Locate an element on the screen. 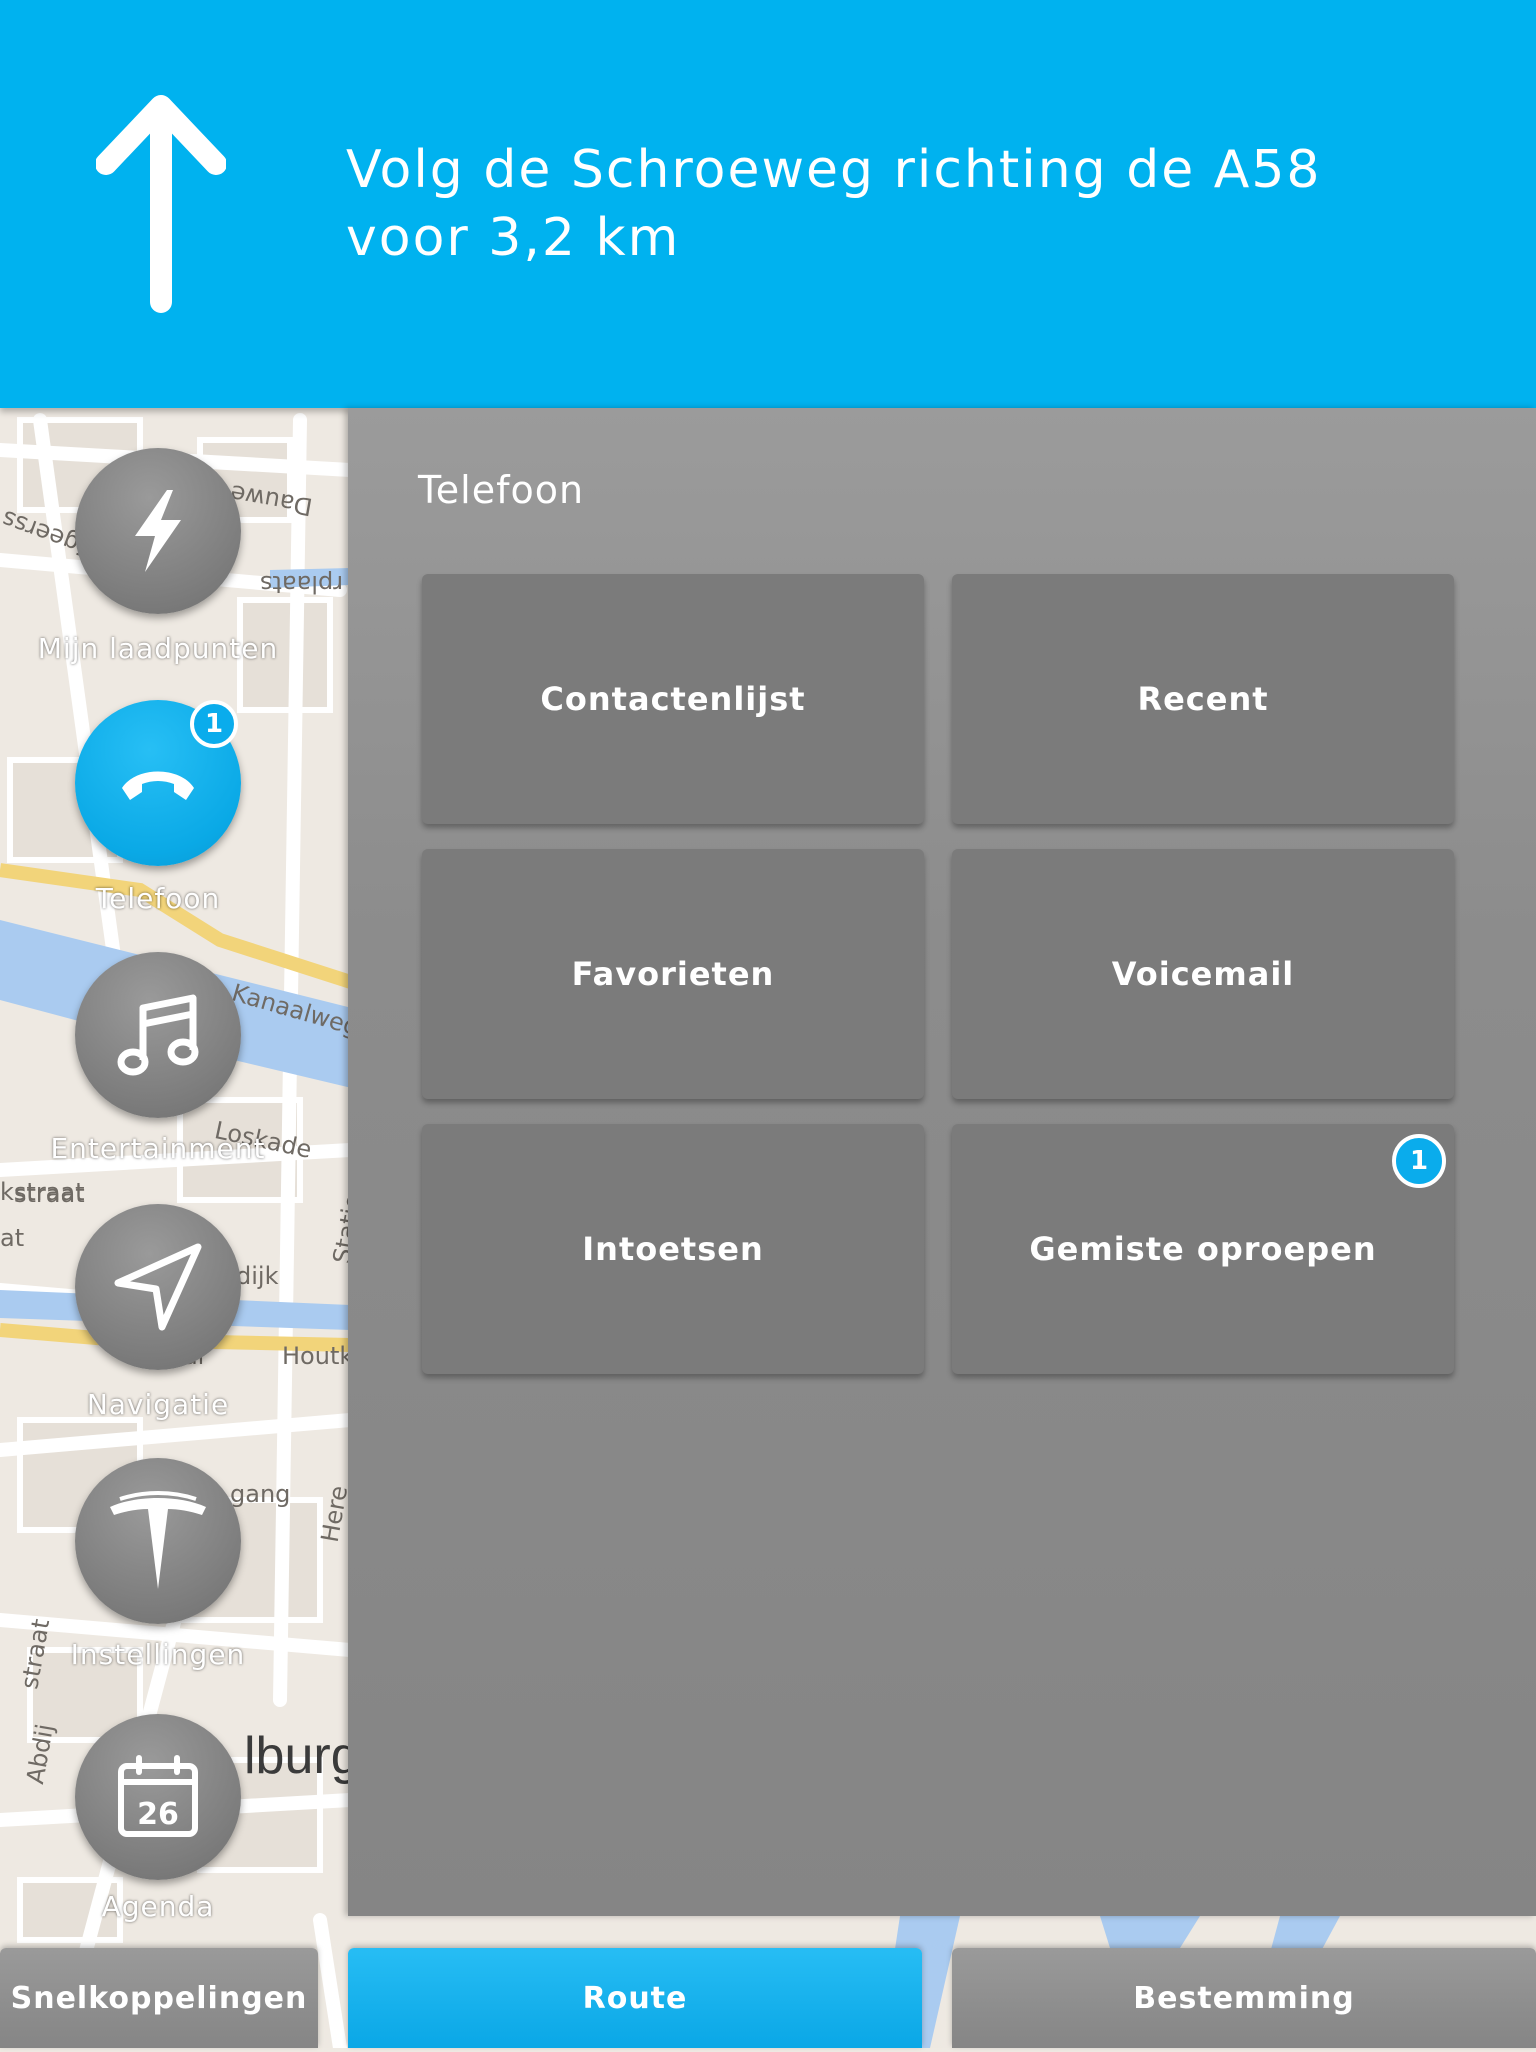 The height and width of the screenshot is (2052, 1536). sidebar-item-calendar: 26 is located at coordinates (158, 1797).